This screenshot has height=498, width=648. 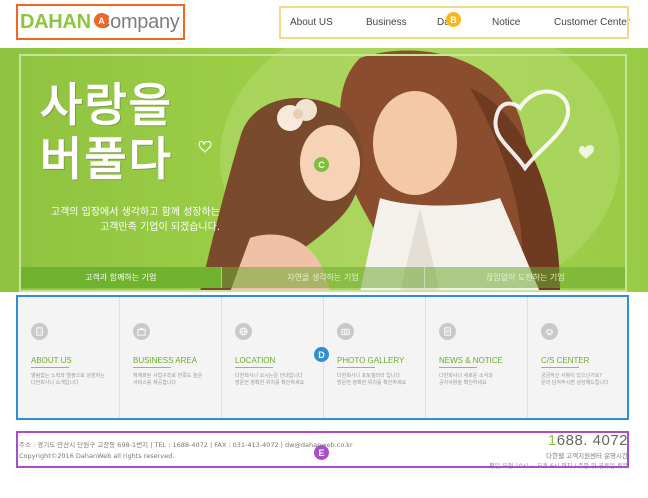 I want to click on service-about-us: ABOUT US 열림없는 노력과 열정으로 성장하는 다한회사니 소개입니다, so click(x=69, y=357).